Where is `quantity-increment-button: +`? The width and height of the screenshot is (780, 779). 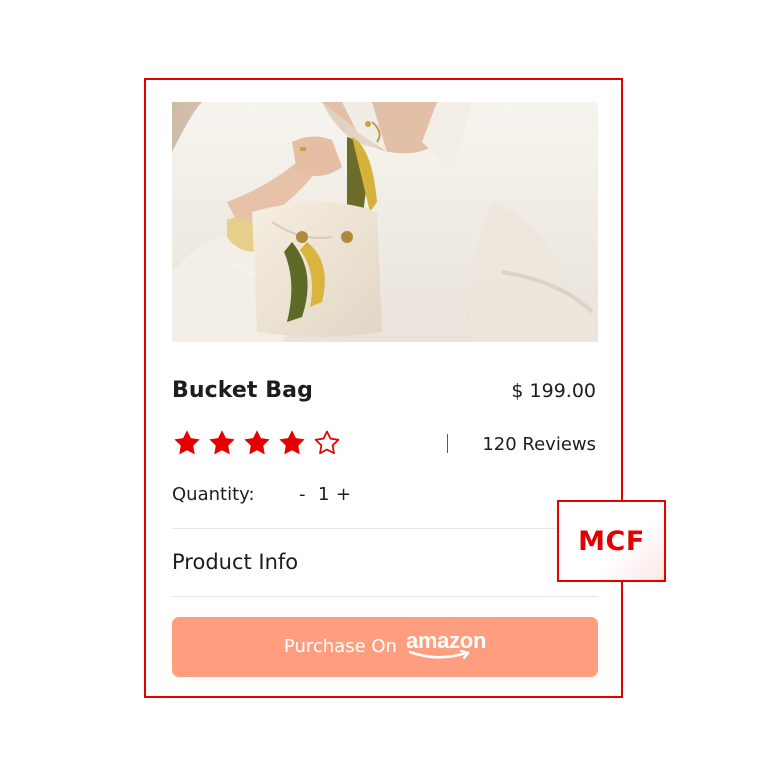
quantity-increment-button: + is located at coordinates (343, 495).